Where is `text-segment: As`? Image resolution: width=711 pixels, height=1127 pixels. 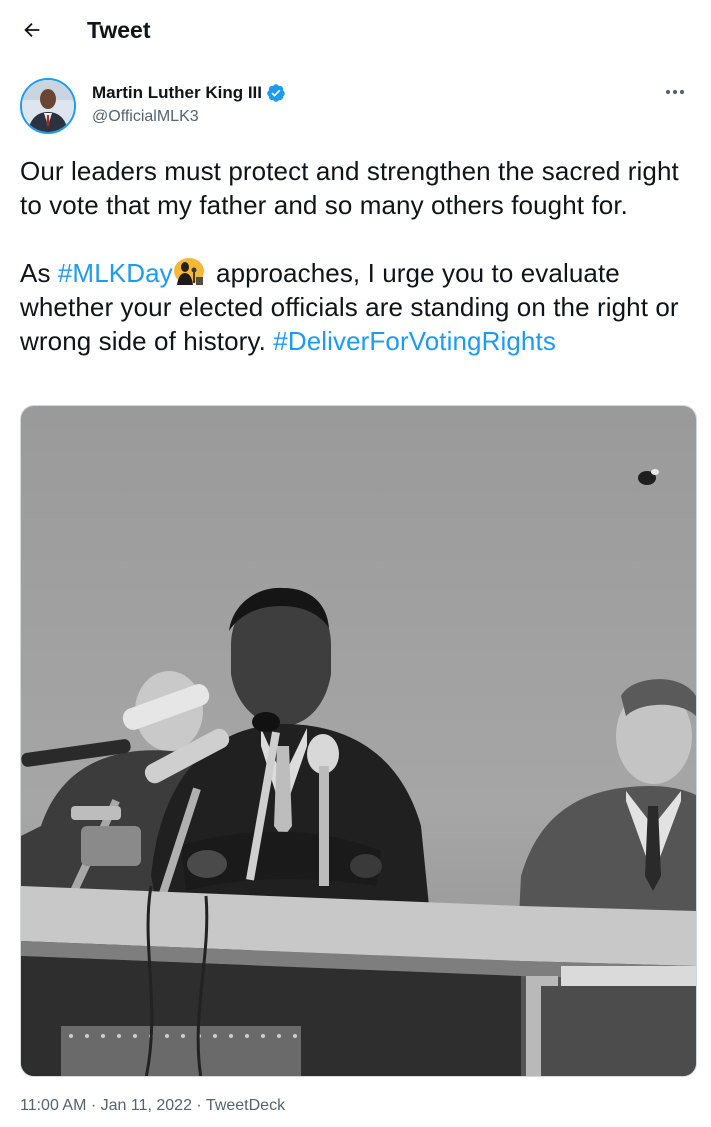 text-segment: As is located at coordinates (39, 273).